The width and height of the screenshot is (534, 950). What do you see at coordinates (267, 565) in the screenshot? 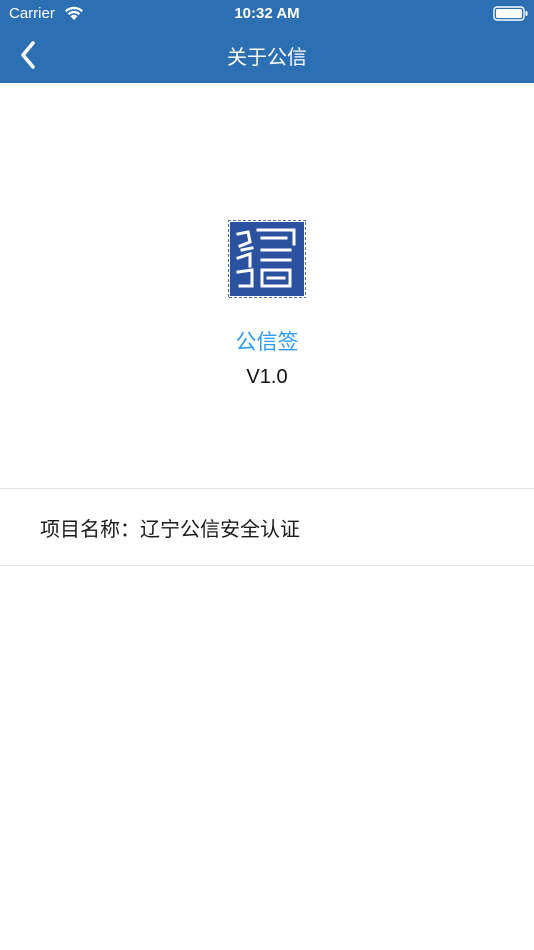
I see `divider` at bounding box center [267, 565].